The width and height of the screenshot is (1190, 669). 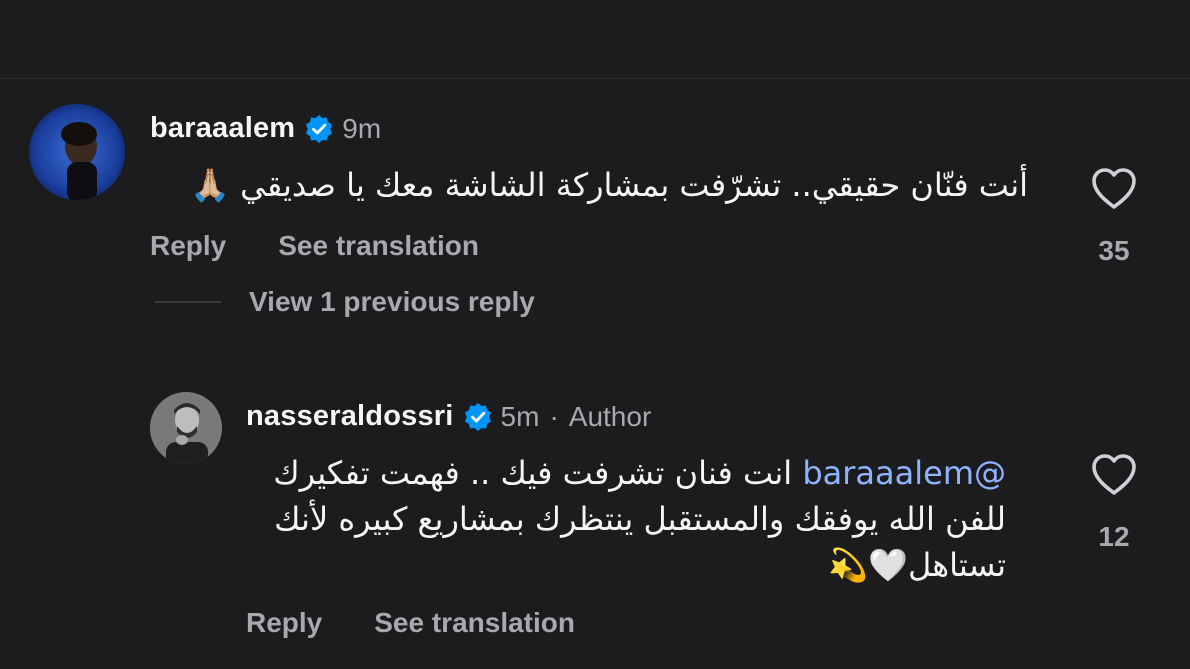 I want to click on comment-2-actions: Reply See translation, so click(x=410, y=623).